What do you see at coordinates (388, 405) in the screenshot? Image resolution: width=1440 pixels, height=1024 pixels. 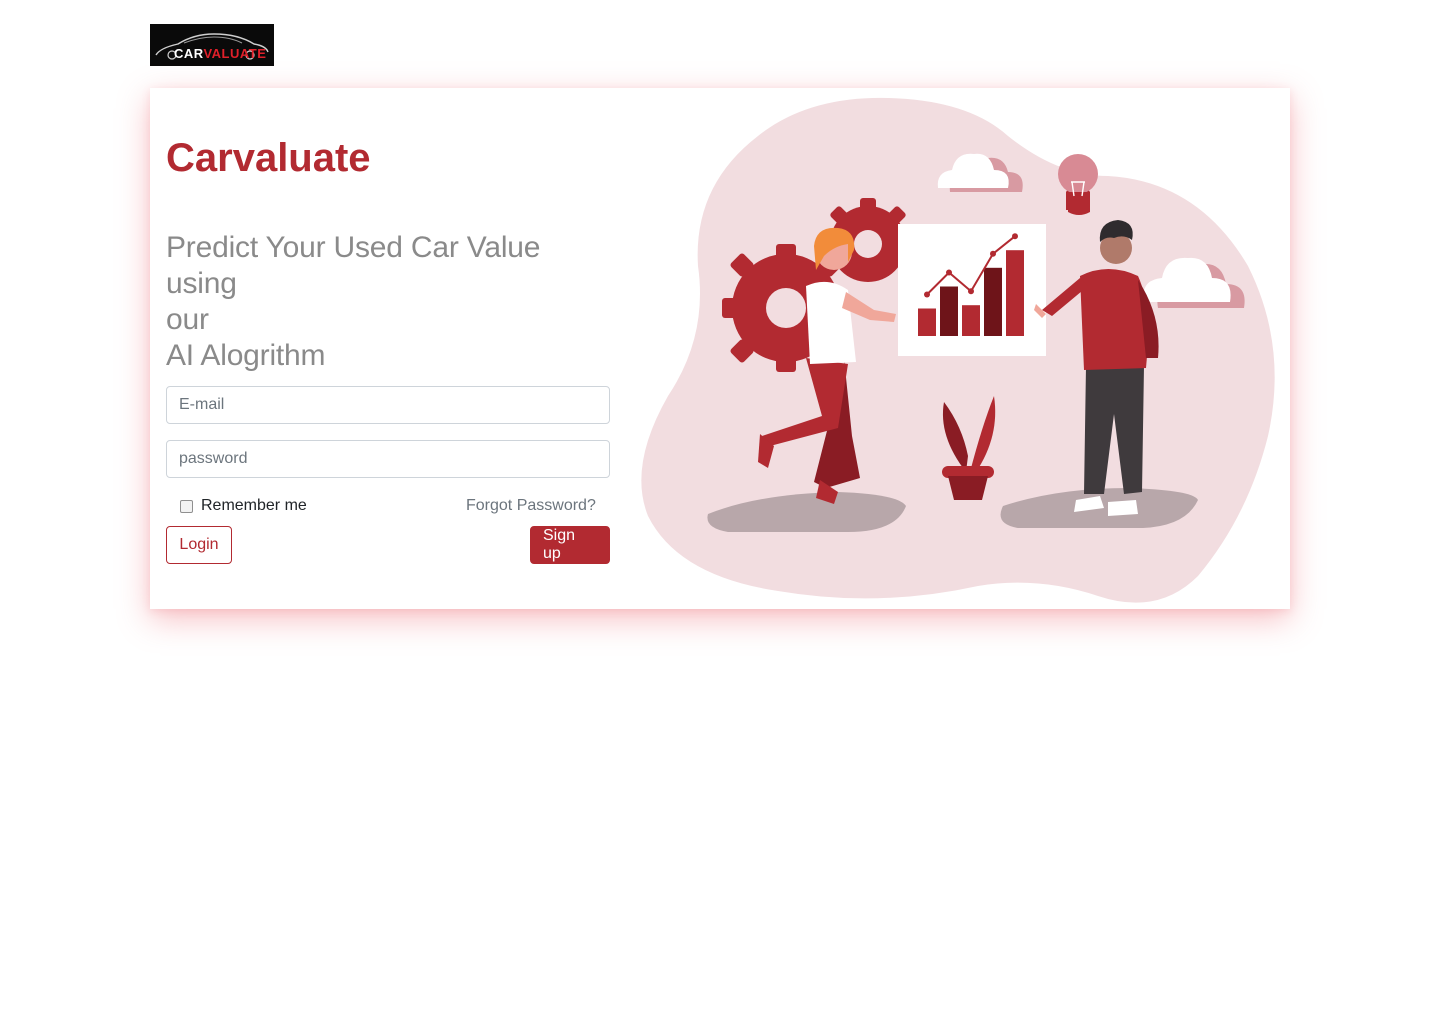 I see `email-field` at bounding box center [388, 405].